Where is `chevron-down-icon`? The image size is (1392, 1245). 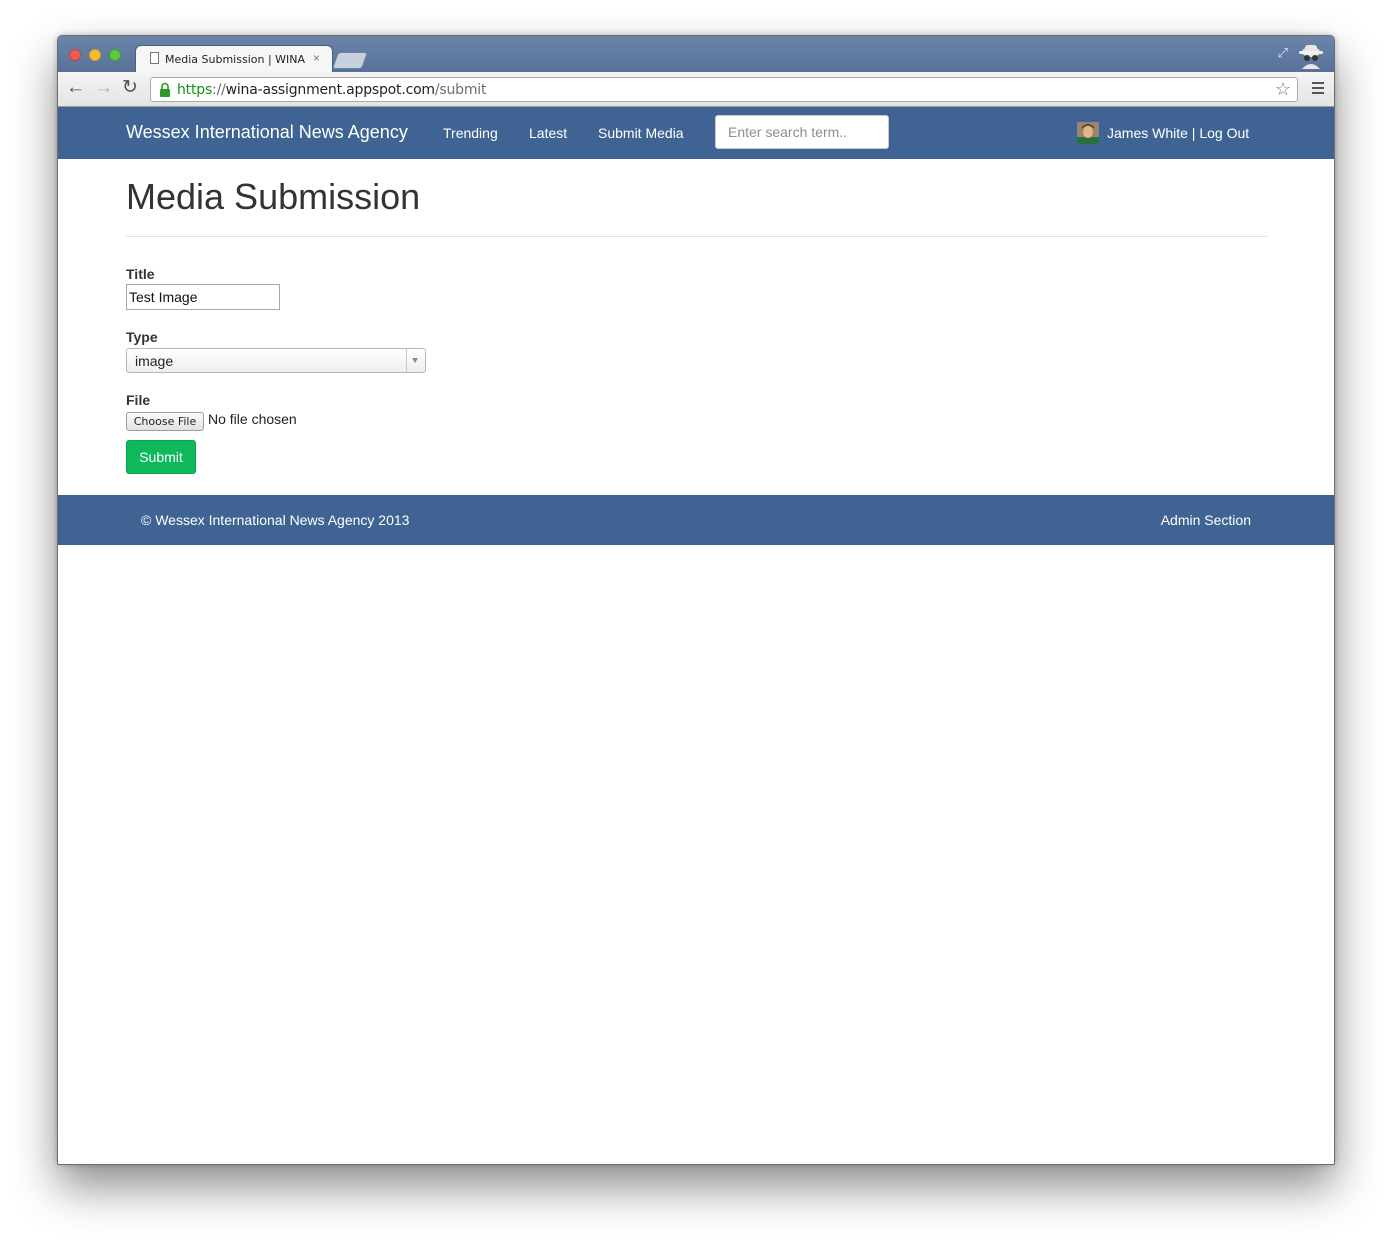
chevron-down-icon is located at coordinates (415, 360).